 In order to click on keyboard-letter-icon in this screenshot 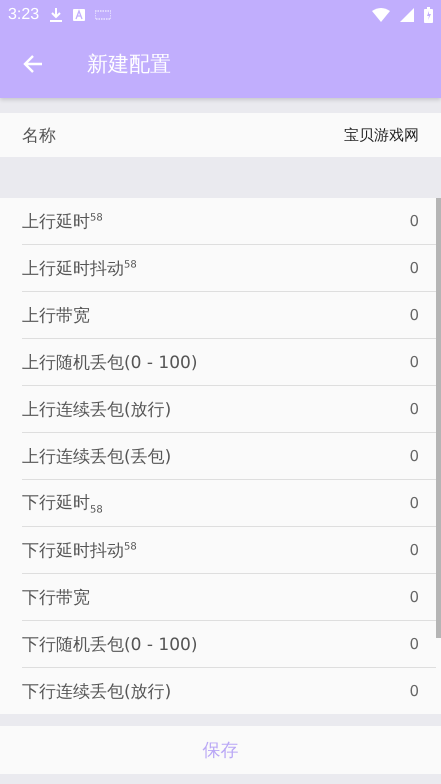, I will do `click(79, 15)`.